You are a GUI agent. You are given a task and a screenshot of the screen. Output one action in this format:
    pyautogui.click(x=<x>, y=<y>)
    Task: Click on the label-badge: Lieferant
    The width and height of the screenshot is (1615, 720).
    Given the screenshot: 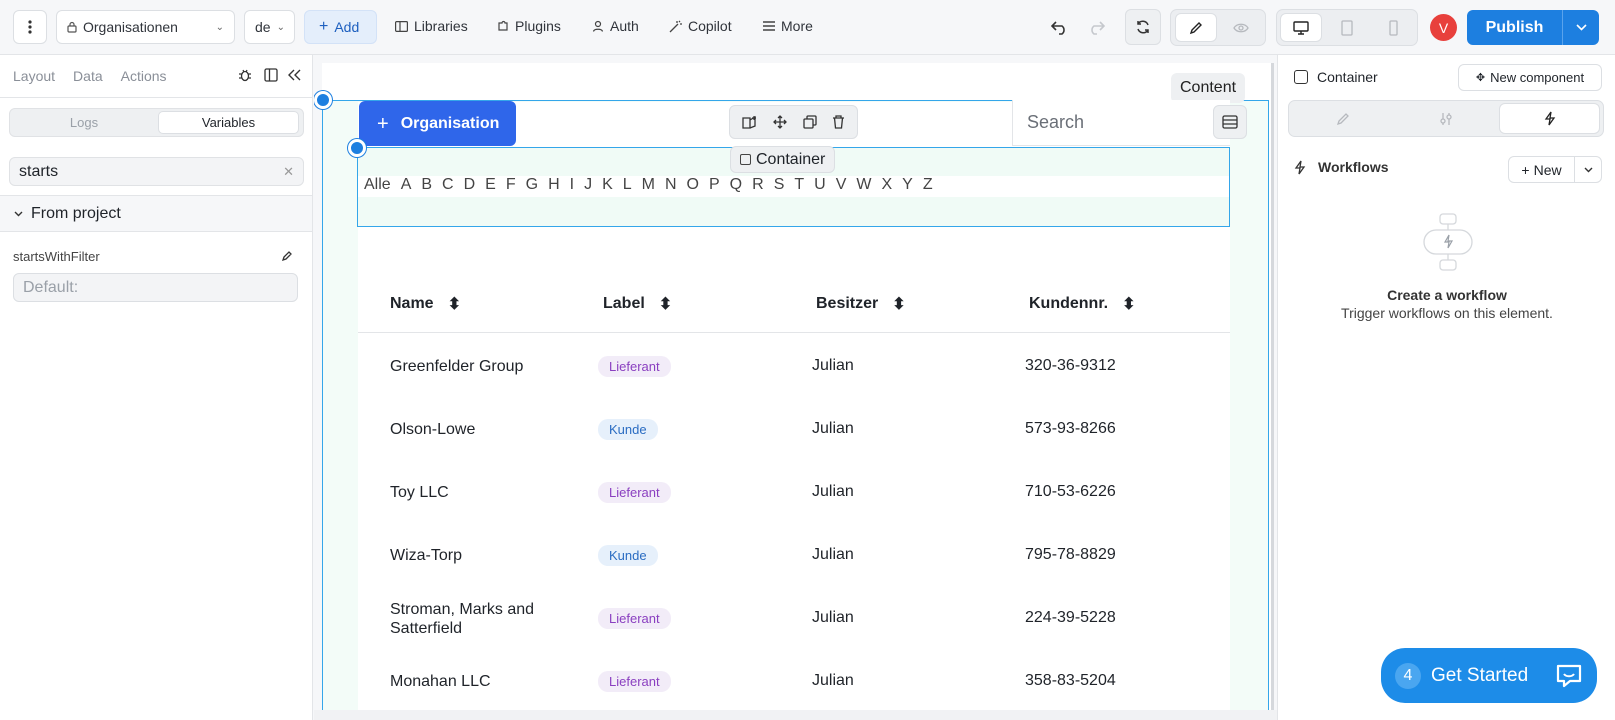 What is the action you would take?
    pyautogui.click(x=634, y=366)
    